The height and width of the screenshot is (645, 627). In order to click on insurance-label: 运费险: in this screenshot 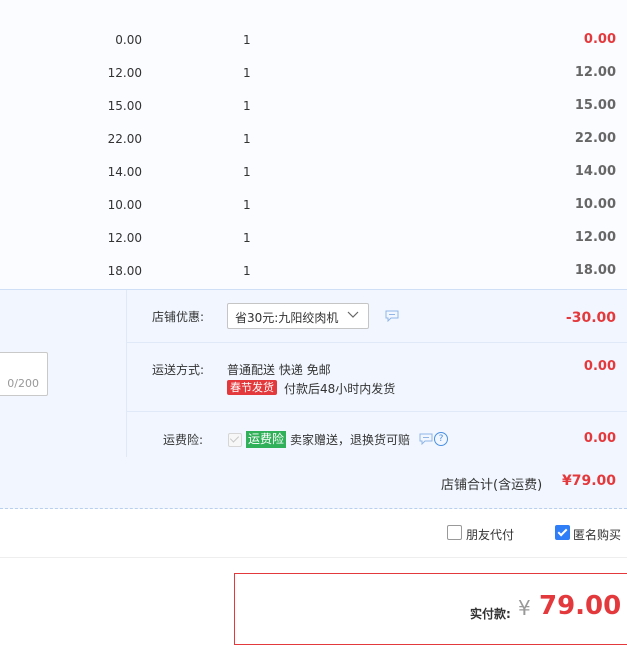, I will do `click(183, 440)`.